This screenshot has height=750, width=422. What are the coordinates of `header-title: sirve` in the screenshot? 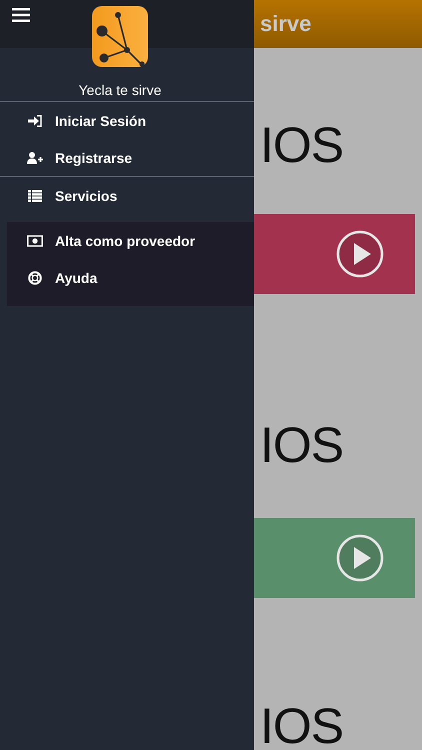 It's located at (286, 24).